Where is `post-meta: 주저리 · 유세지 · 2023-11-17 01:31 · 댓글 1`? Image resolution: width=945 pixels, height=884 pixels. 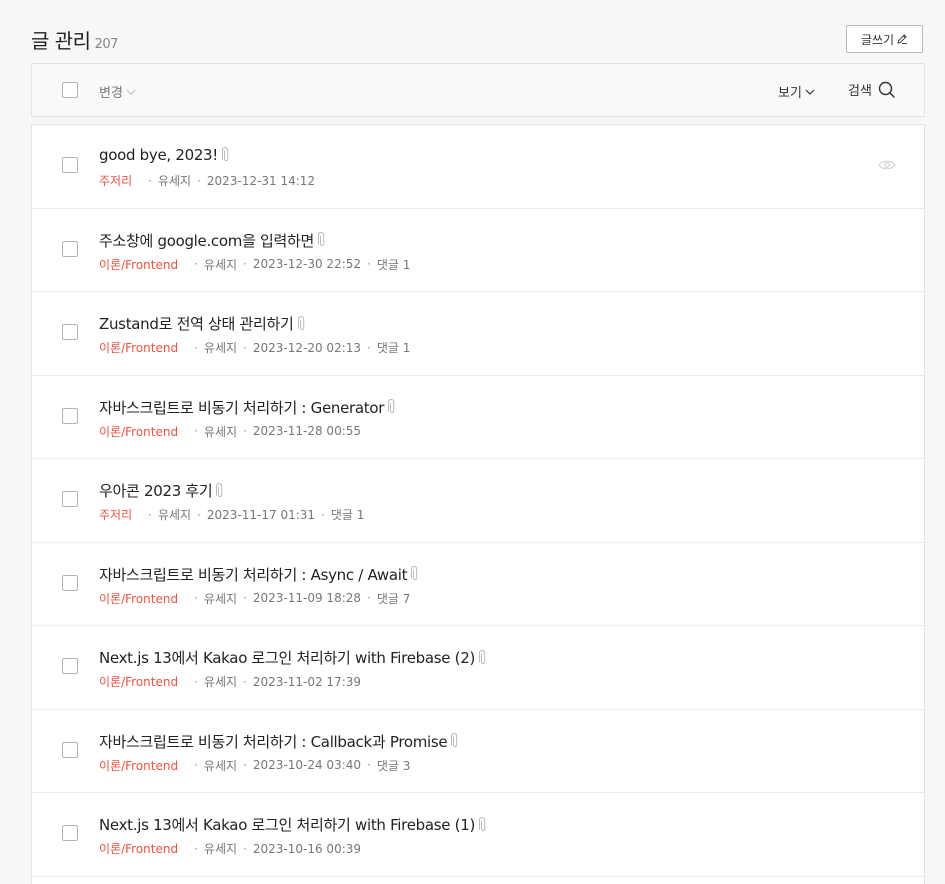 post-meta: 주저리 · 유세지 · 2023-11-17 01:31 · 댓글 1 is located at coordinates (231, 514).